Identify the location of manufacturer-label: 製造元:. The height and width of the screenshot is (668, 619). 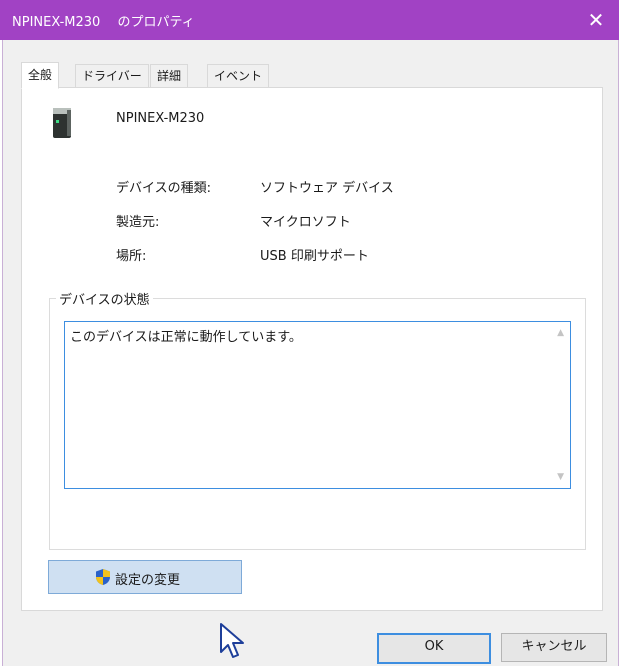
(138, 222).